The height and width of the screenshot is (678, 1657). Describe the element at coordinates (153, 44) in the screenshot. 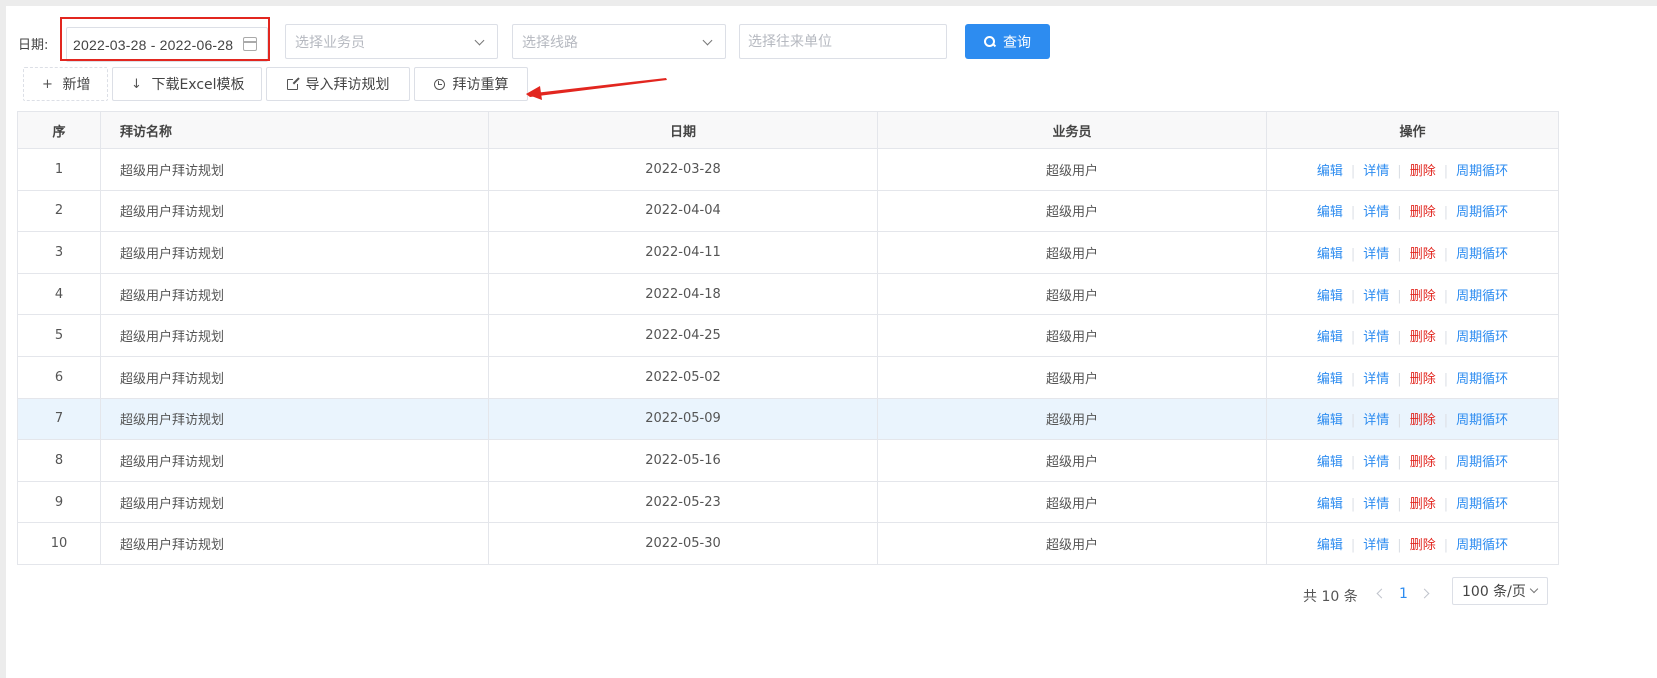

I see `date-range-value: 2022-03-28 - 2022-06-28` at that location.